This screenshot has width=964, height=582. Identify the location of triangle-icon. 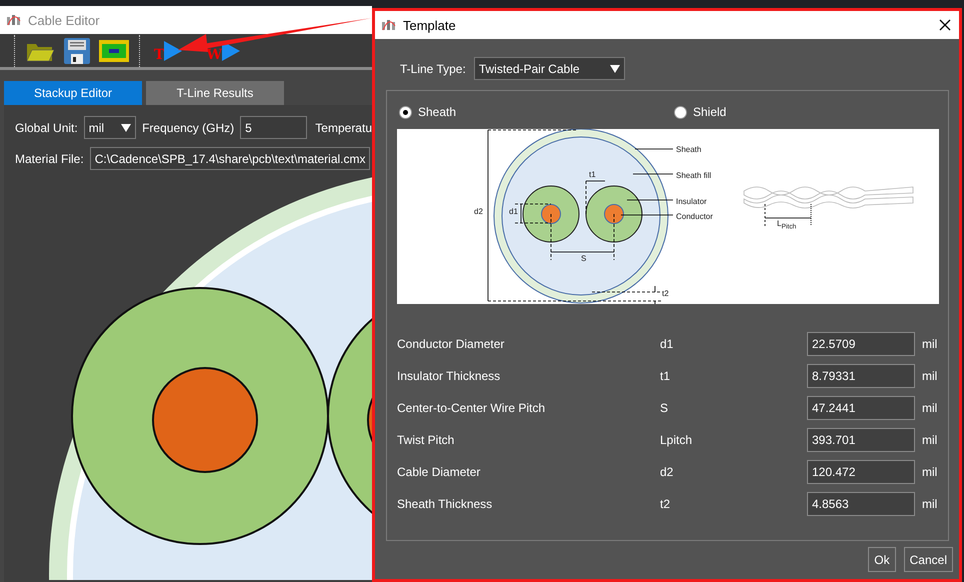
(173, 50).